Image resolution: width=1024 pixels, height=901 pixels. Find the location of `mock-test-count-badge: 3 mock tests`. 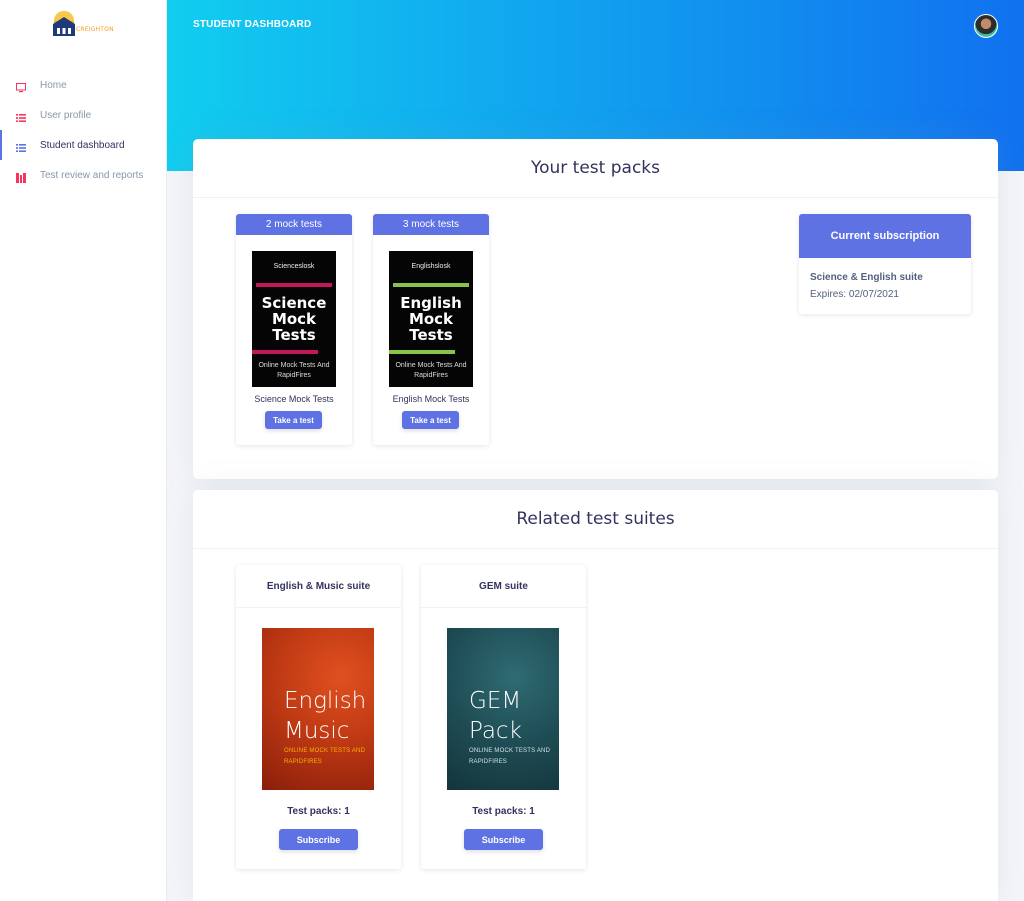

mock-test-count-badge: 3 mock tests is located at coordinates (431, 224).